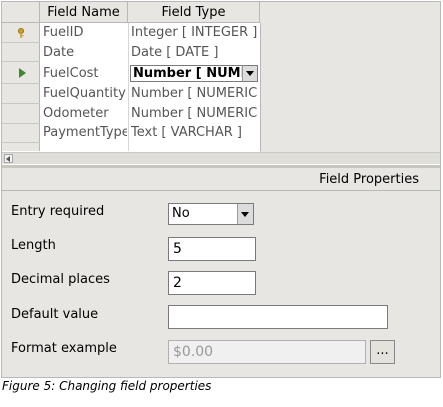 The width and height of the screenshot is (443, 407). I want to click on entry-required-label: Entry required, so click(58, 211).